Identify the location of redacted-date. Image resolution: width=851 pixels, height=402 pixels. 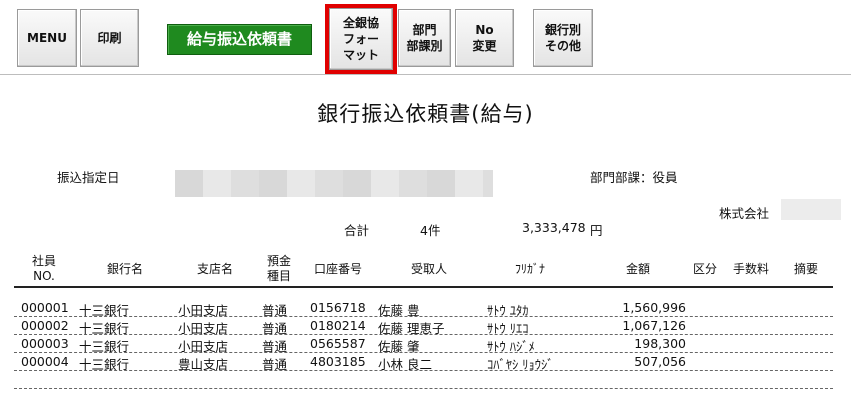
(334, 183).